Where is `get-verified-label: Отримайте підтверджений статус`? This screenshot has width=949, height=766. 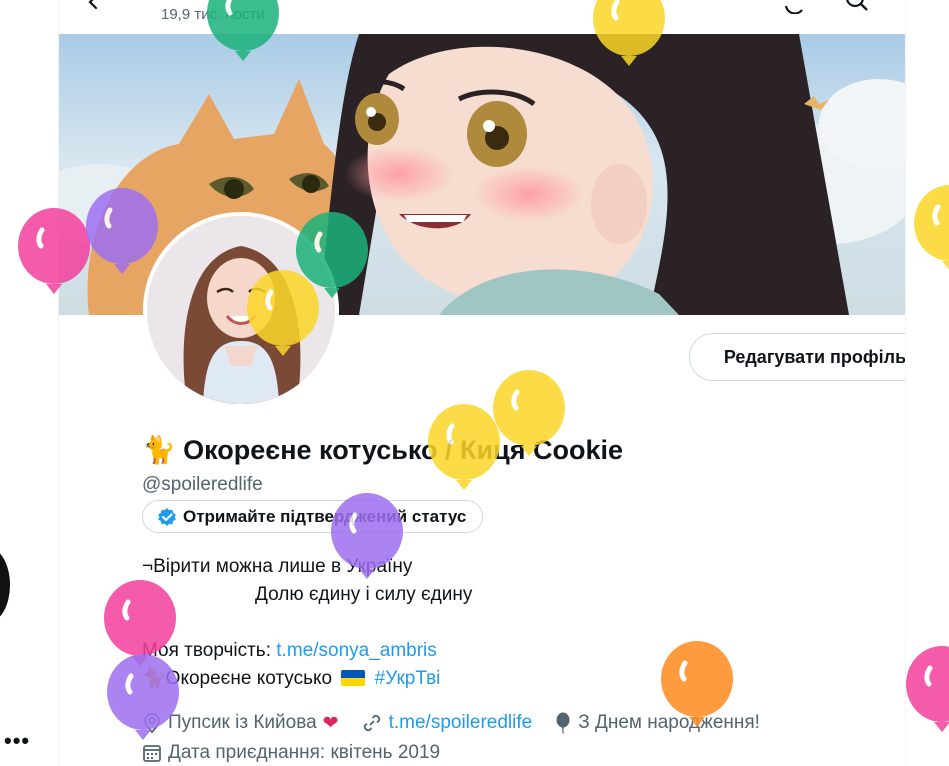 get-verified-label: Отримайте підтверджений статус is located at coordinates (325, 516).